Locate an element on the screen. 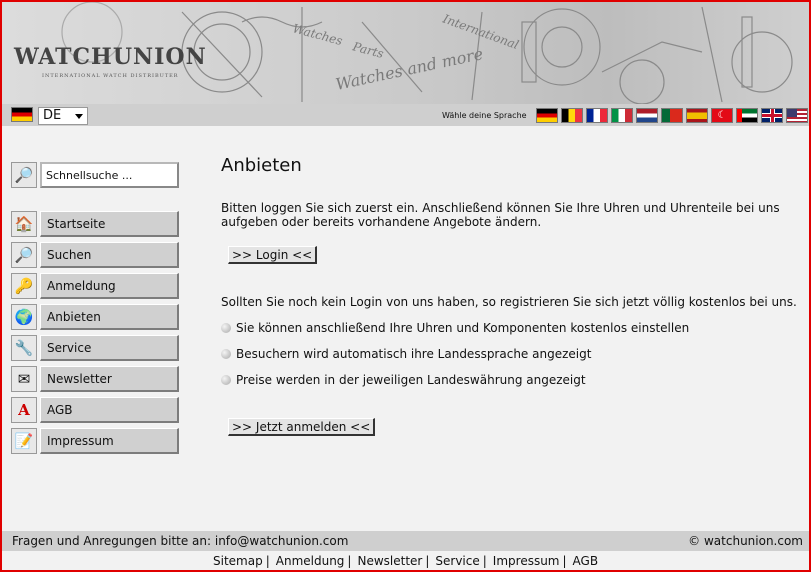 The height and width of the screenshot is (572, 811). flag-gb-icon is located at coordinates (772, 115).